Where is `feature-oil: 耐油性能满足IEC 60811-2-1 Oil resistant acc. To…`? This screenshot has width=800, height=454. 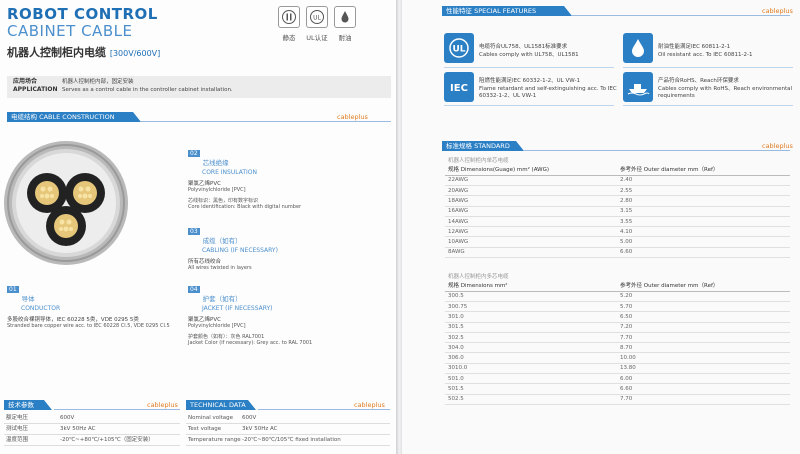
feature-oil: 耐油性能满足IEC 60811-2-1 Oil resistant acc. To… is located at coordinates (705, 51).